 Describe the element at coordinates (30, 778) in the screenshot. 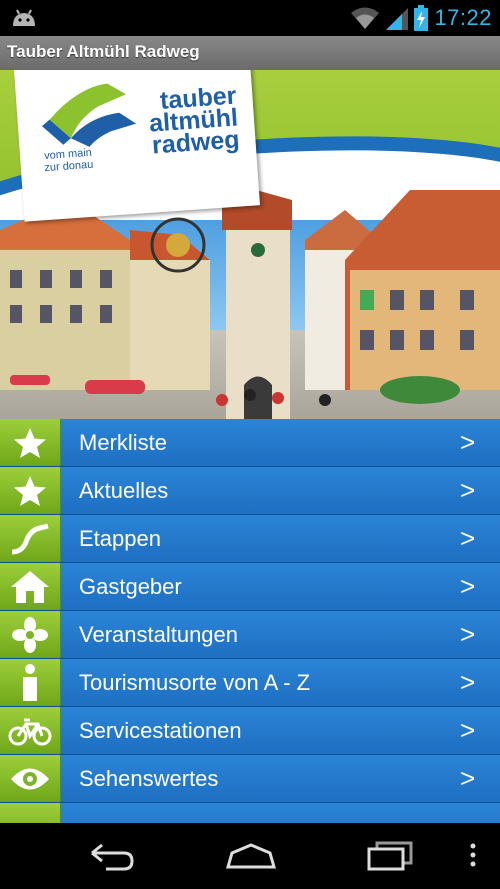

I see `eye-icon` at that location.